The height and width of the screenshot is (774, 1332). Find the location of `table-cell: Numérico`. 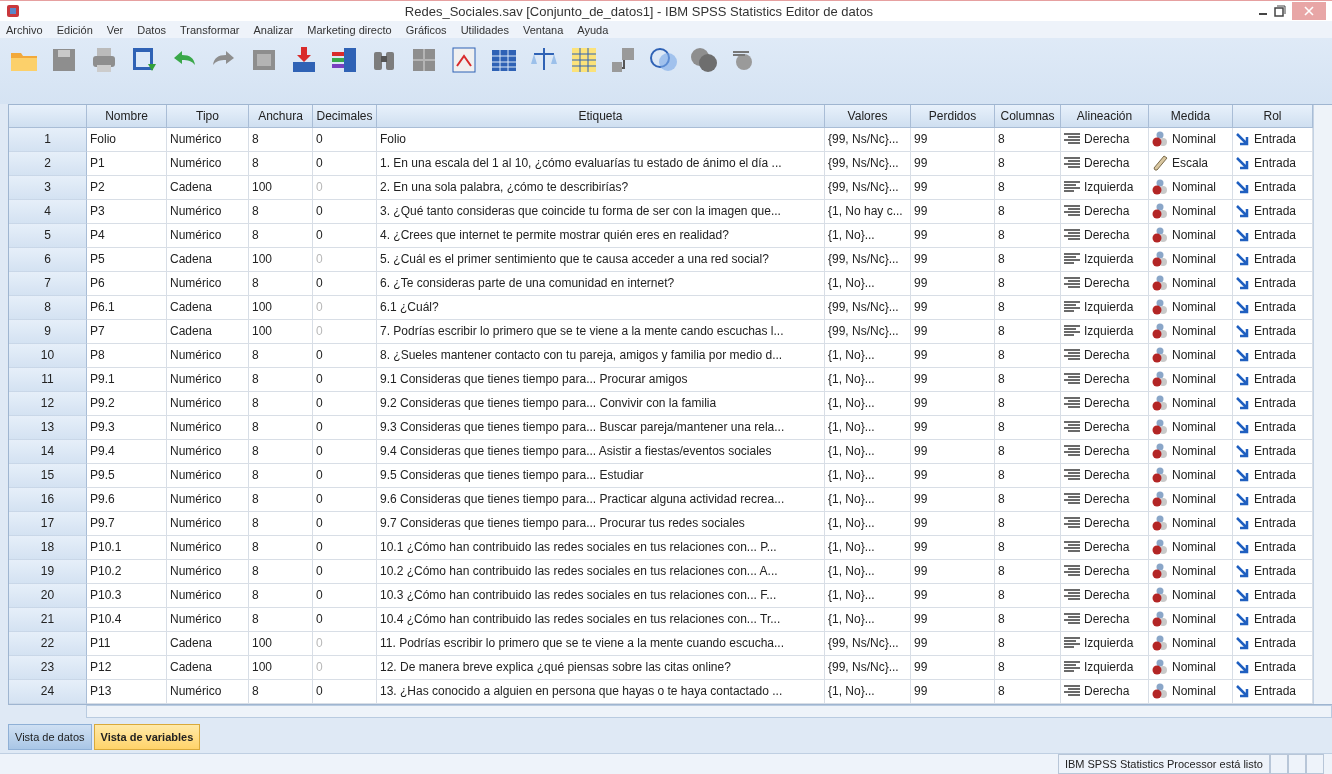

table-cell: Numérico is located at coordinates (208, 379).